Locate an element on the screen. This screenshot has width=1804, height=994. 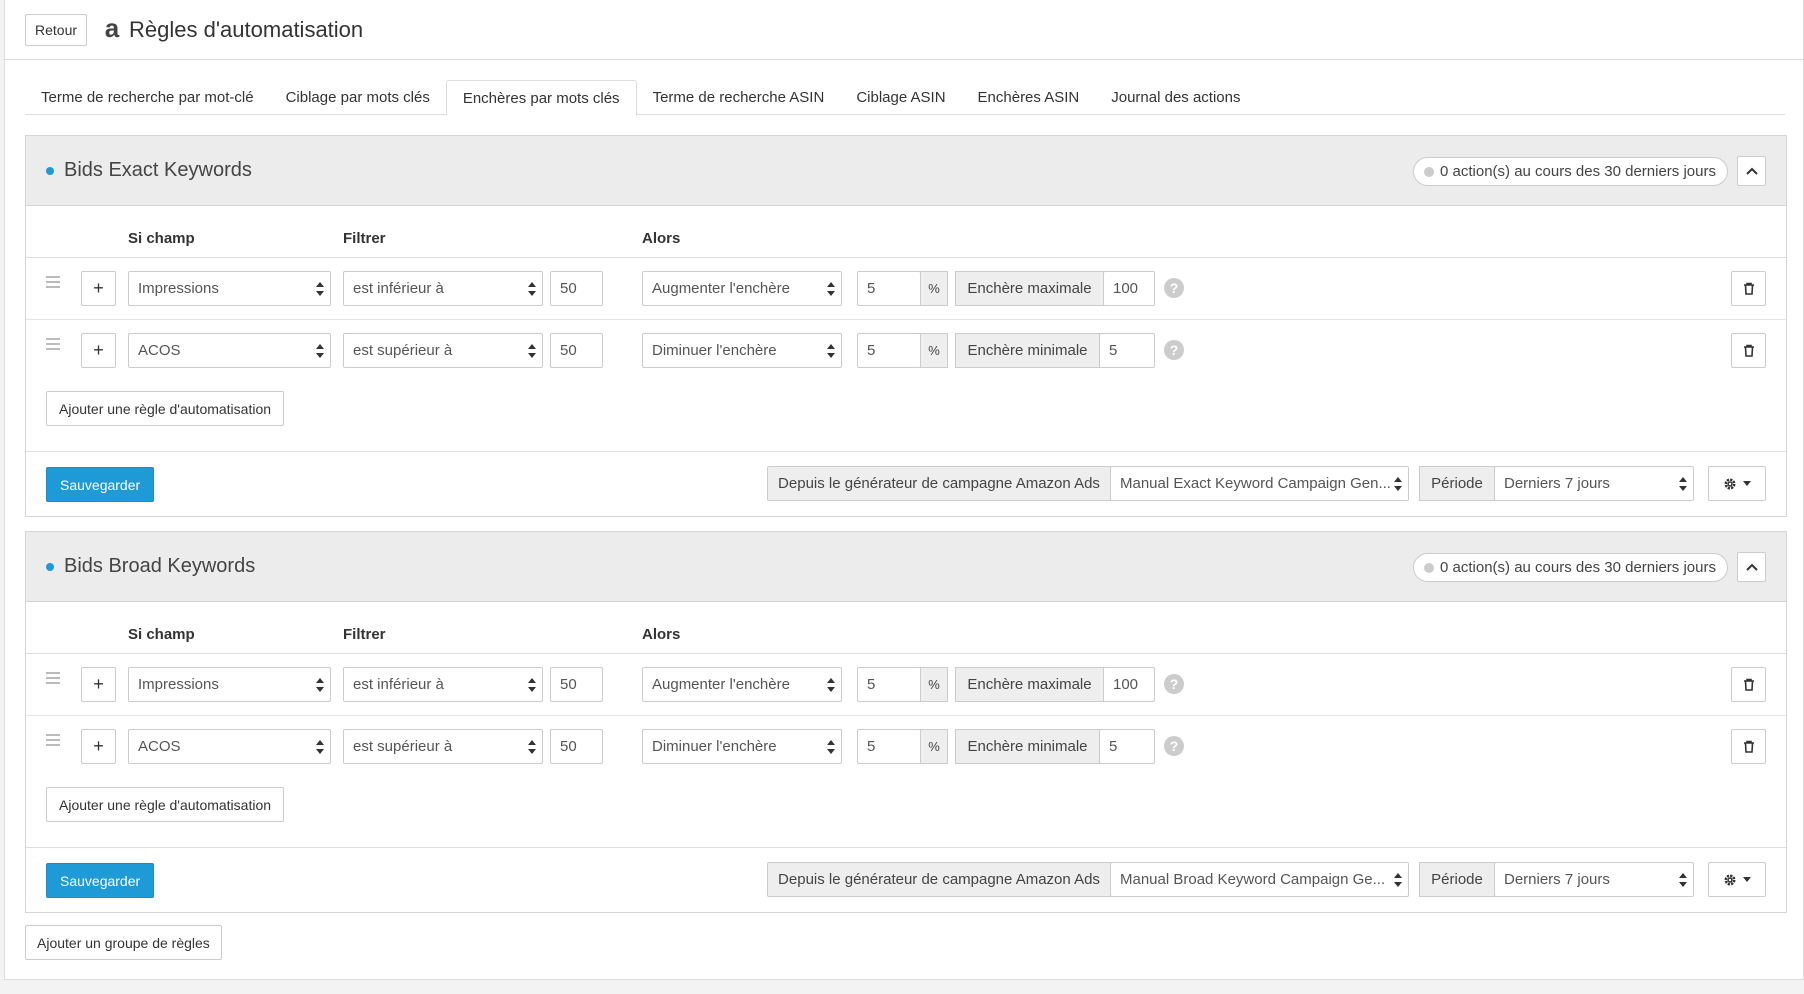
period-select-value: Derniers 7 jours is located at coordinates (1557, 879).